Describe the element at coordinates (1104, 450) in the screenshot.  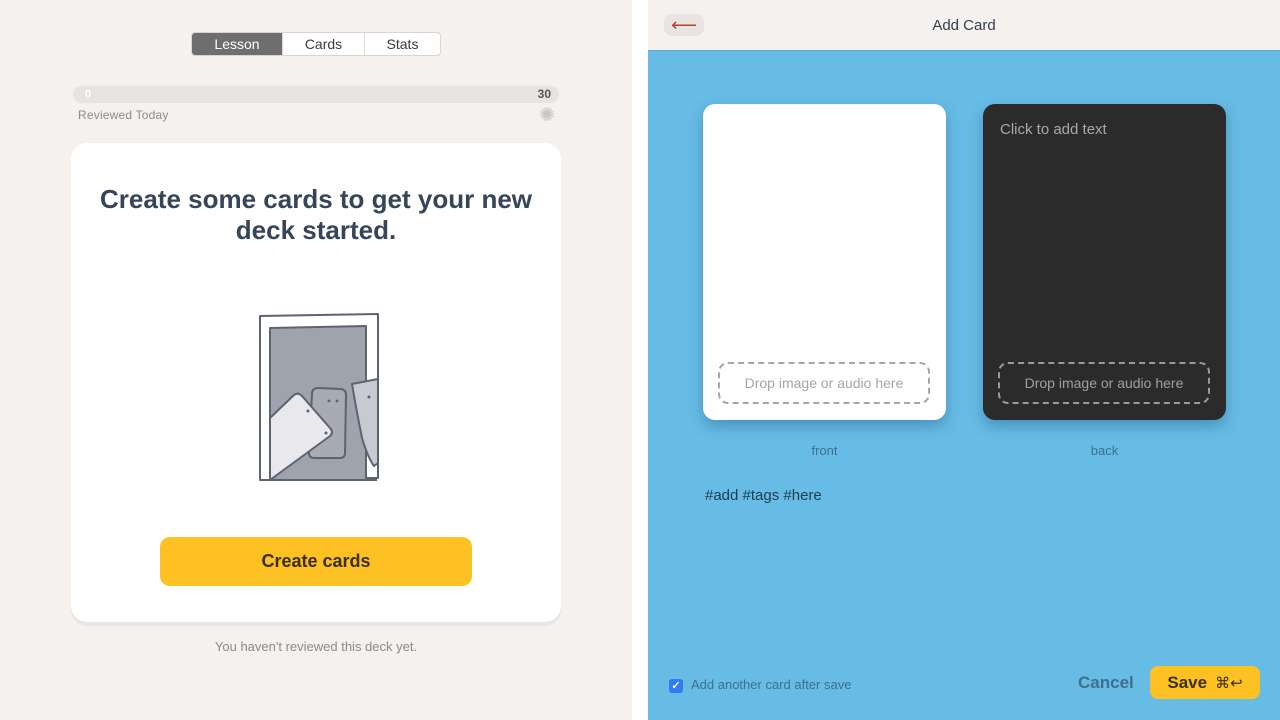
I see `back-label: back` at that location.